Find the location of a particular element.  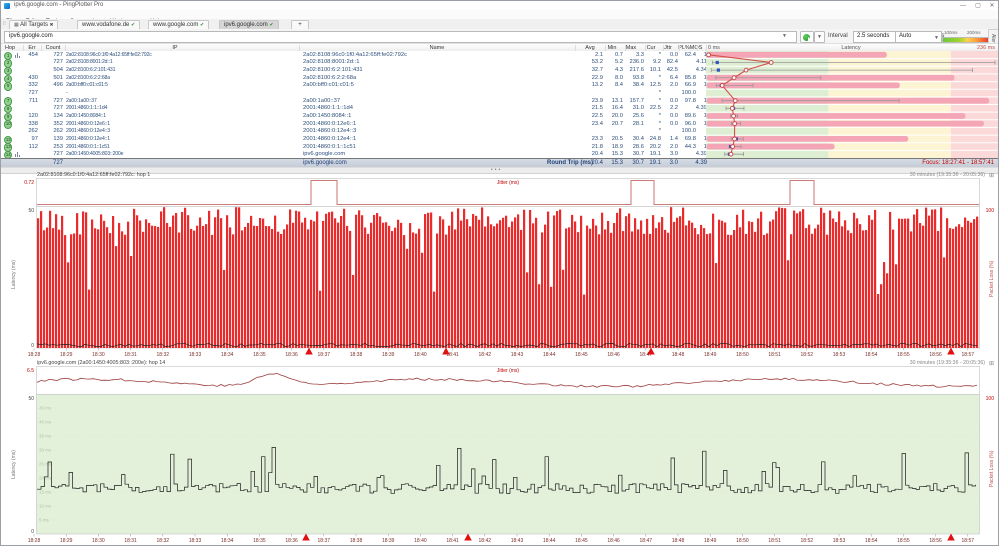

cell-err: 711 is located at coordinates (33, 100).